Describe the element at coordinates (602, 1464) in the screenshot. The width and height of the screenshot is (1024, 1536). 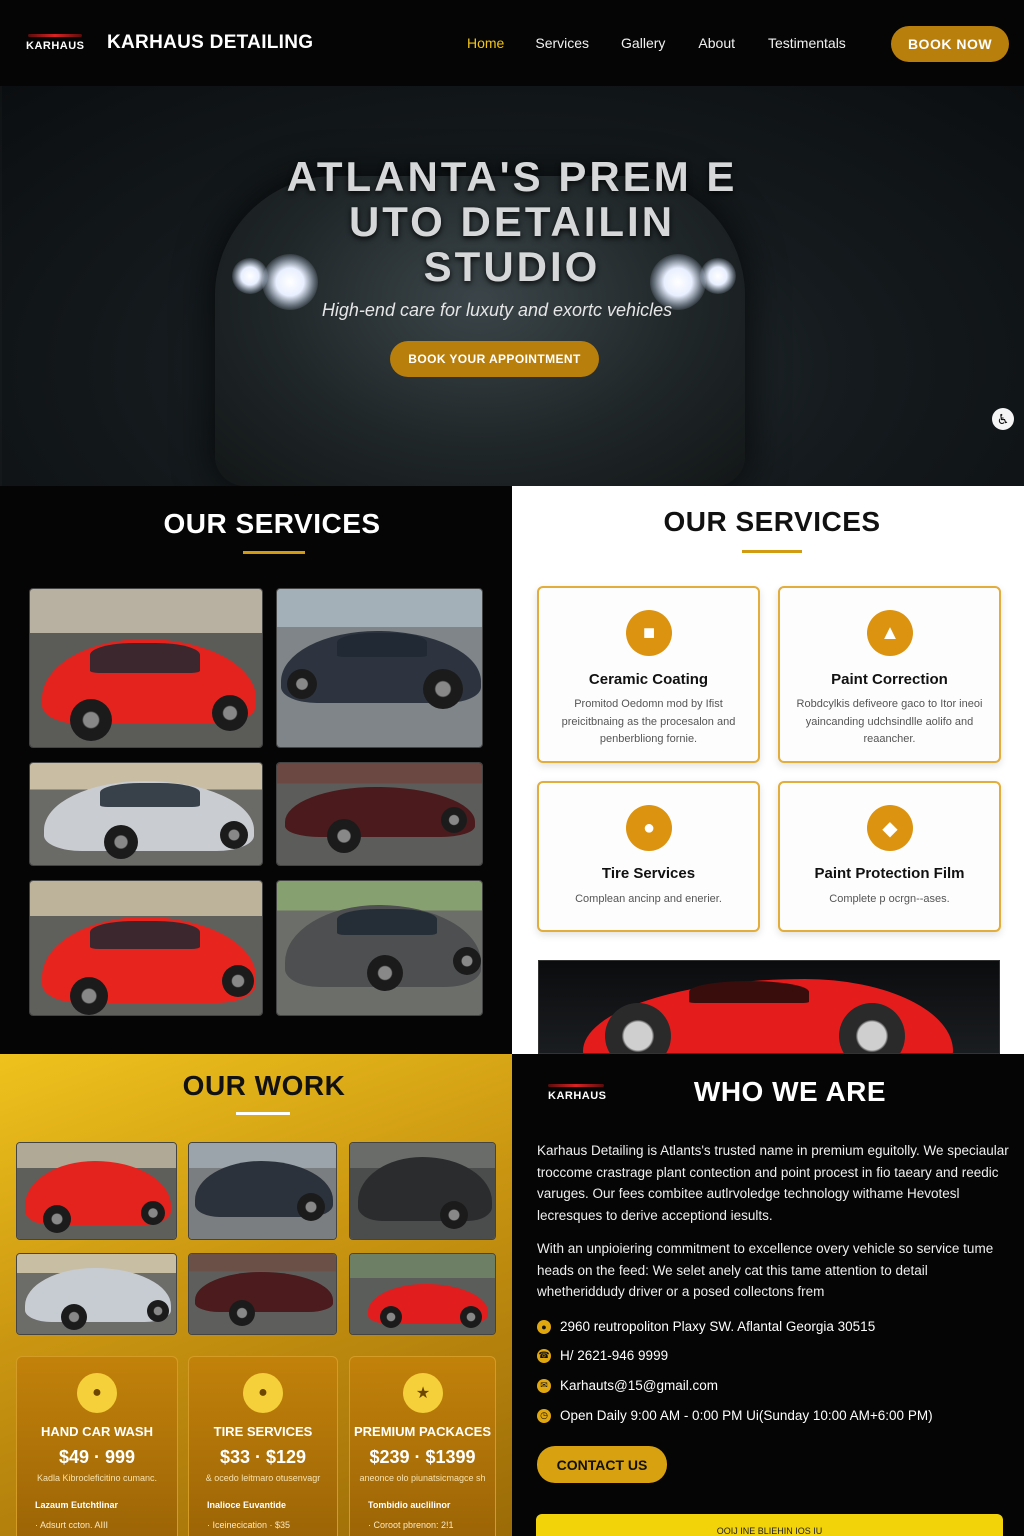
I see `contact-us-button: CONTACT US` at that location.